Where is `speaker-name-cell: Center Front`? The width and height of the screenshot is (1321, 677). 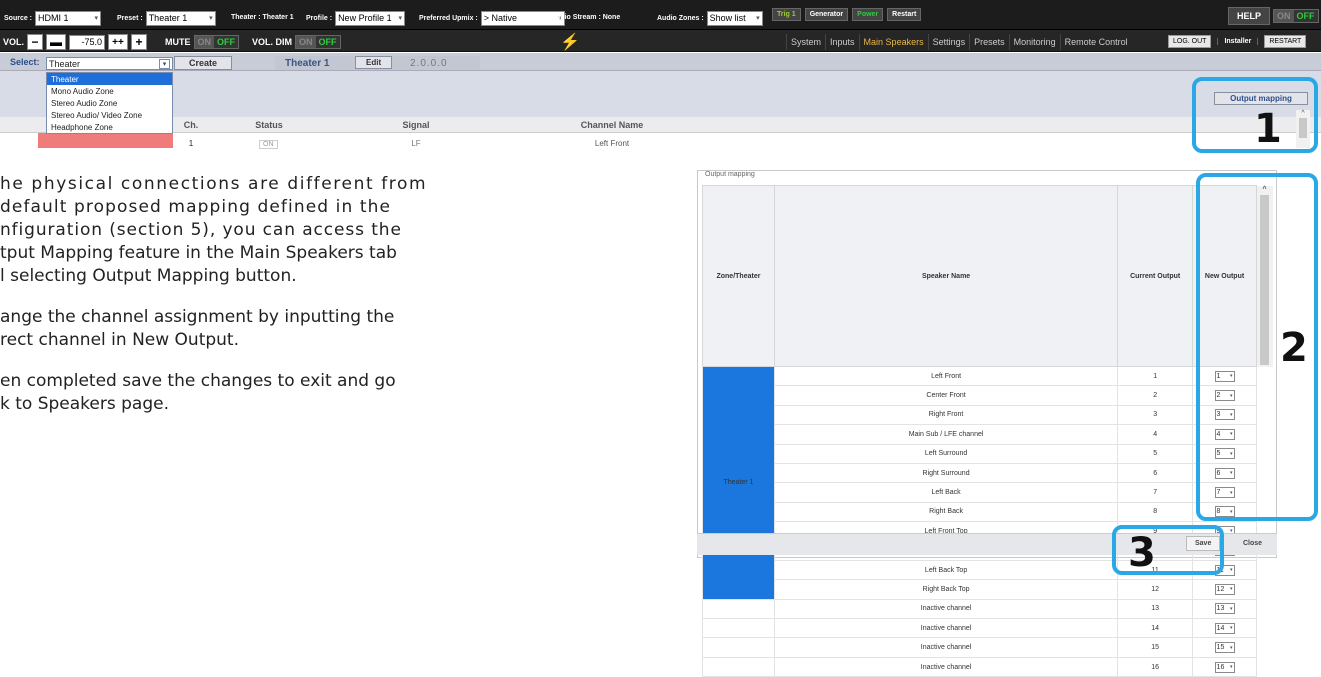
speaker-name-cell: Center Front is located at coordinates (946, 395).